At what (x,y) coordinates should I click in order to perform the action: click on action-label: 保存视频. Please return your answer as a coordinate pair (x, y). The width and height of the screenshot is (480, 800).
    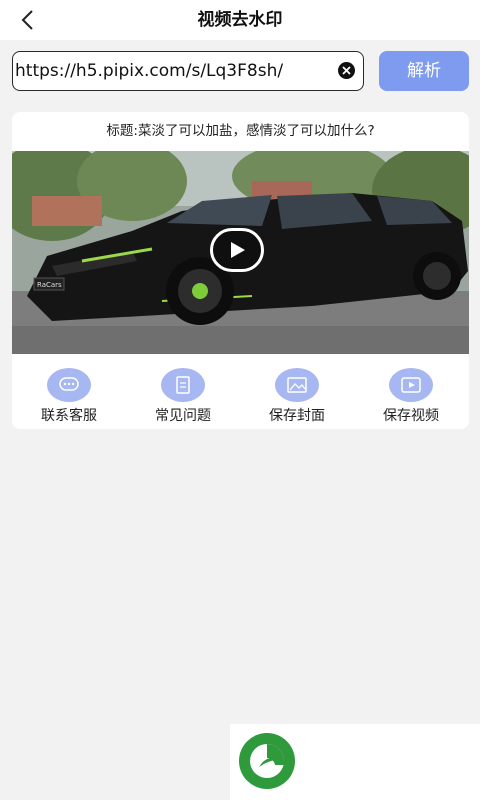
    Looking at the image, I should click on (411, 416).